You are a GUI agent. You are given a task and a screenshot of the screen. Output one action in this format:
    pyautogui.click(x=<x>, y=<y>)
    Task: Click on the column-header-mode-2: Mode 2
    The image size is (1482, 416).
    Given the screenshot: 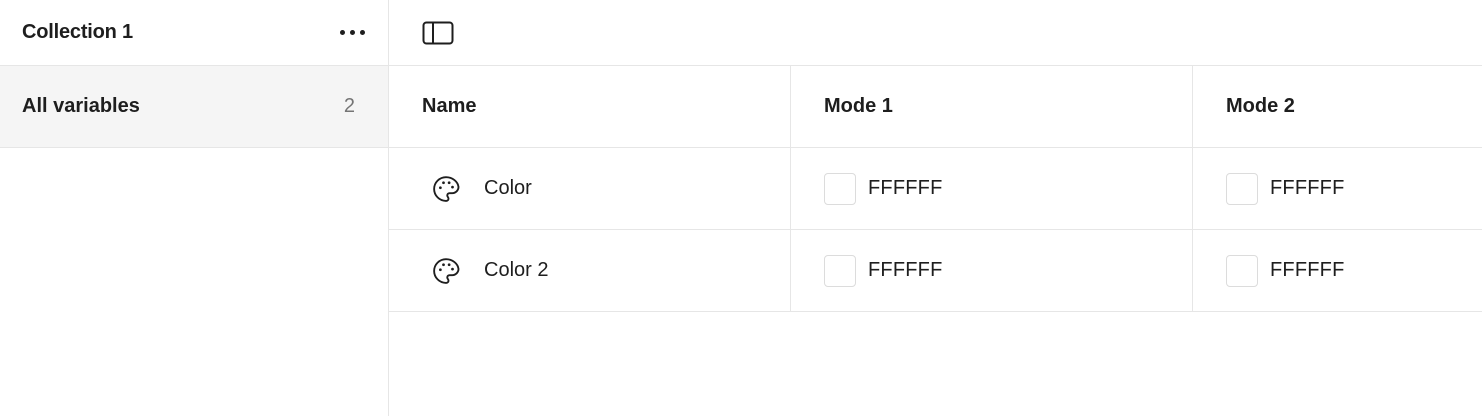 What is the action you would take?
    pyautogui.click(x=1337, y=106)
    